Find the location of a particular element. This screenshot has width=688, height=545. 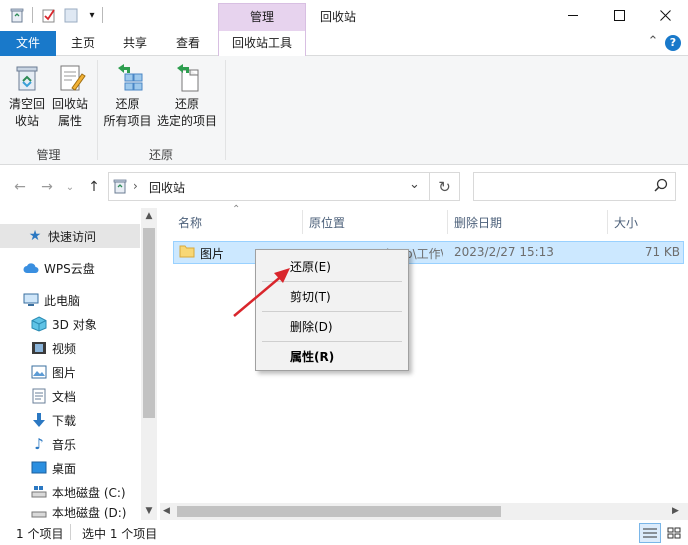

restore-all-items-button: 还原 所有项目 is located at coordinates (127, 96).